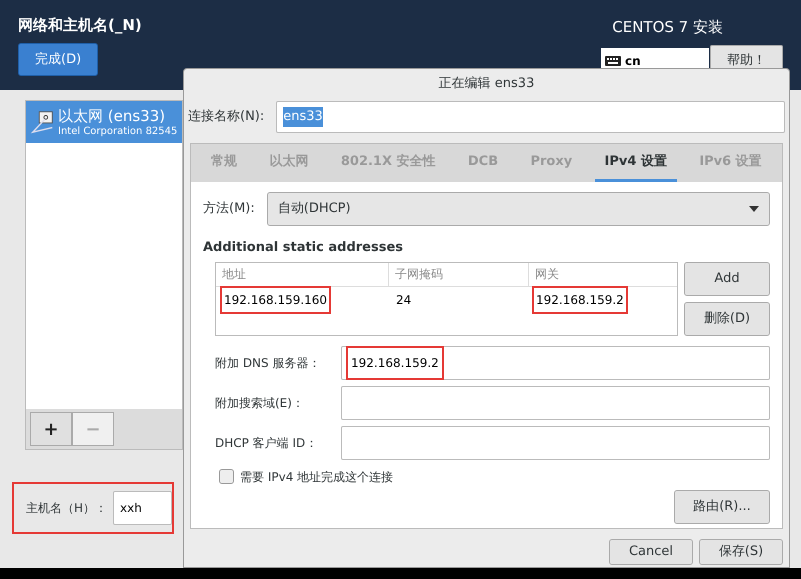 The width and height of the screenshot is (801, 579). What do you see at coordinates (403, 300) in the screenshot?
I see `table-cell-text: 24` at bounding box center [403, 300].